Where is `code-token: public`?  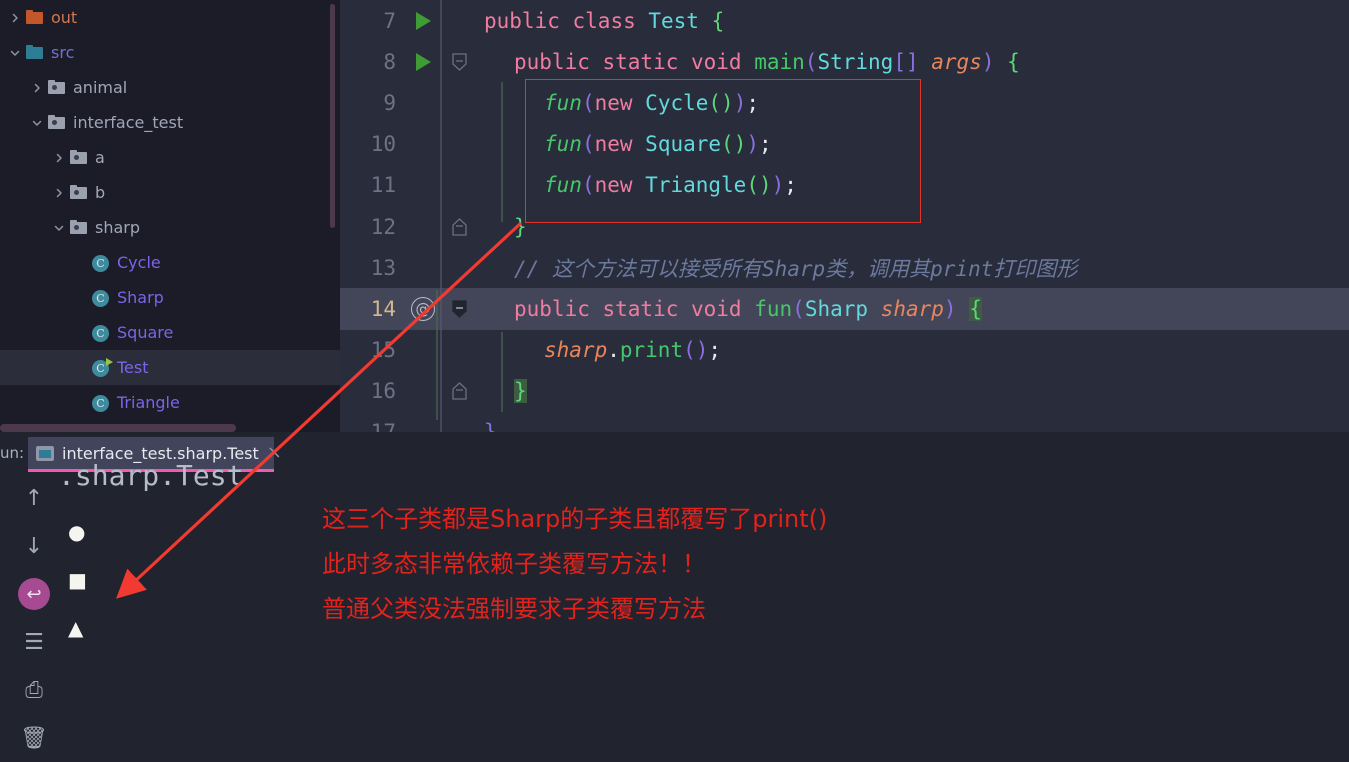 code-token: public is located at coordinates (528, 20).